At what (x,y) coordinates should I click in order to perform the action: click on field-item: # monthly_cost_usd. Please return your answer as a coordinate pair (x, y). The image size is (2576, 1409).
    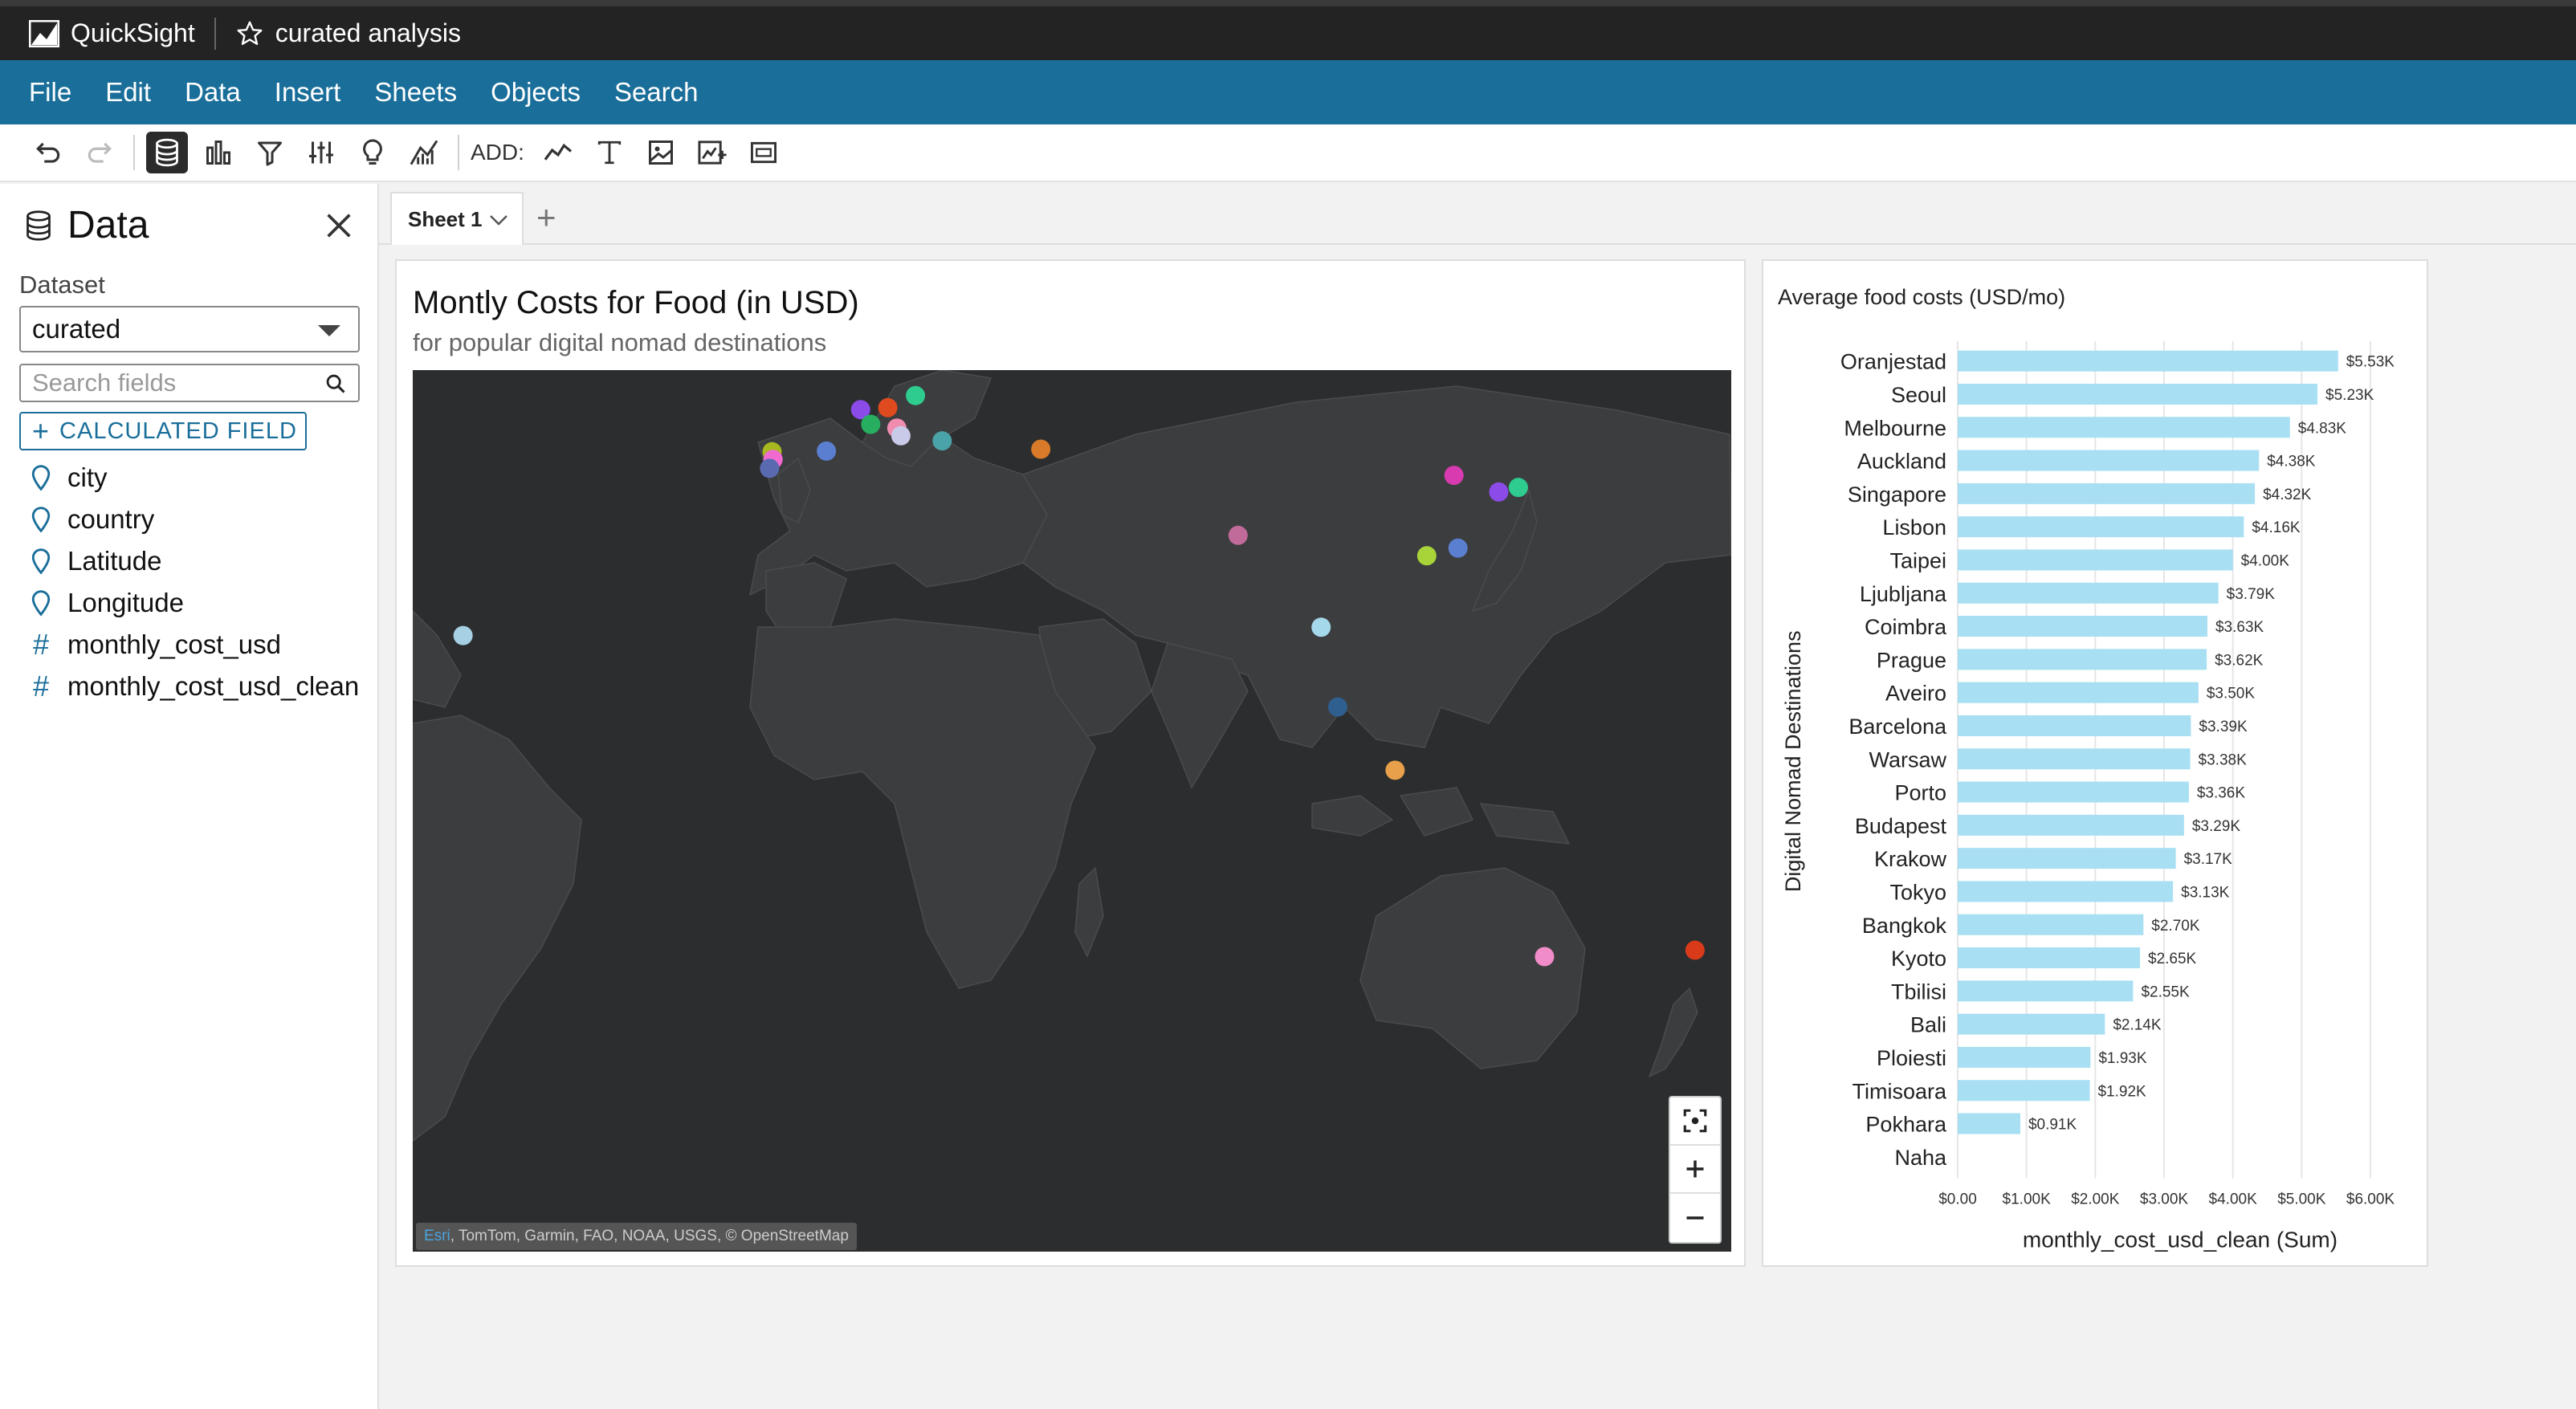
    Looking at the image, I should click on (200, 645).